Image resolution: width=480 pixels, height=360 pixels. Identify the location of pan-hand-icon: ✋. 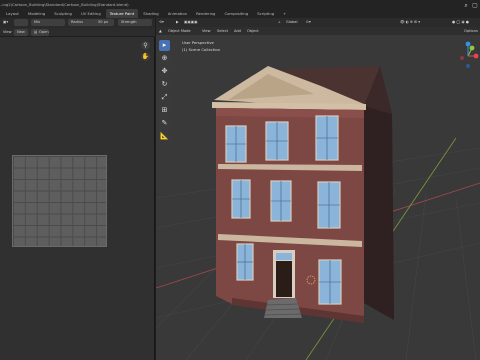
(145, 56).